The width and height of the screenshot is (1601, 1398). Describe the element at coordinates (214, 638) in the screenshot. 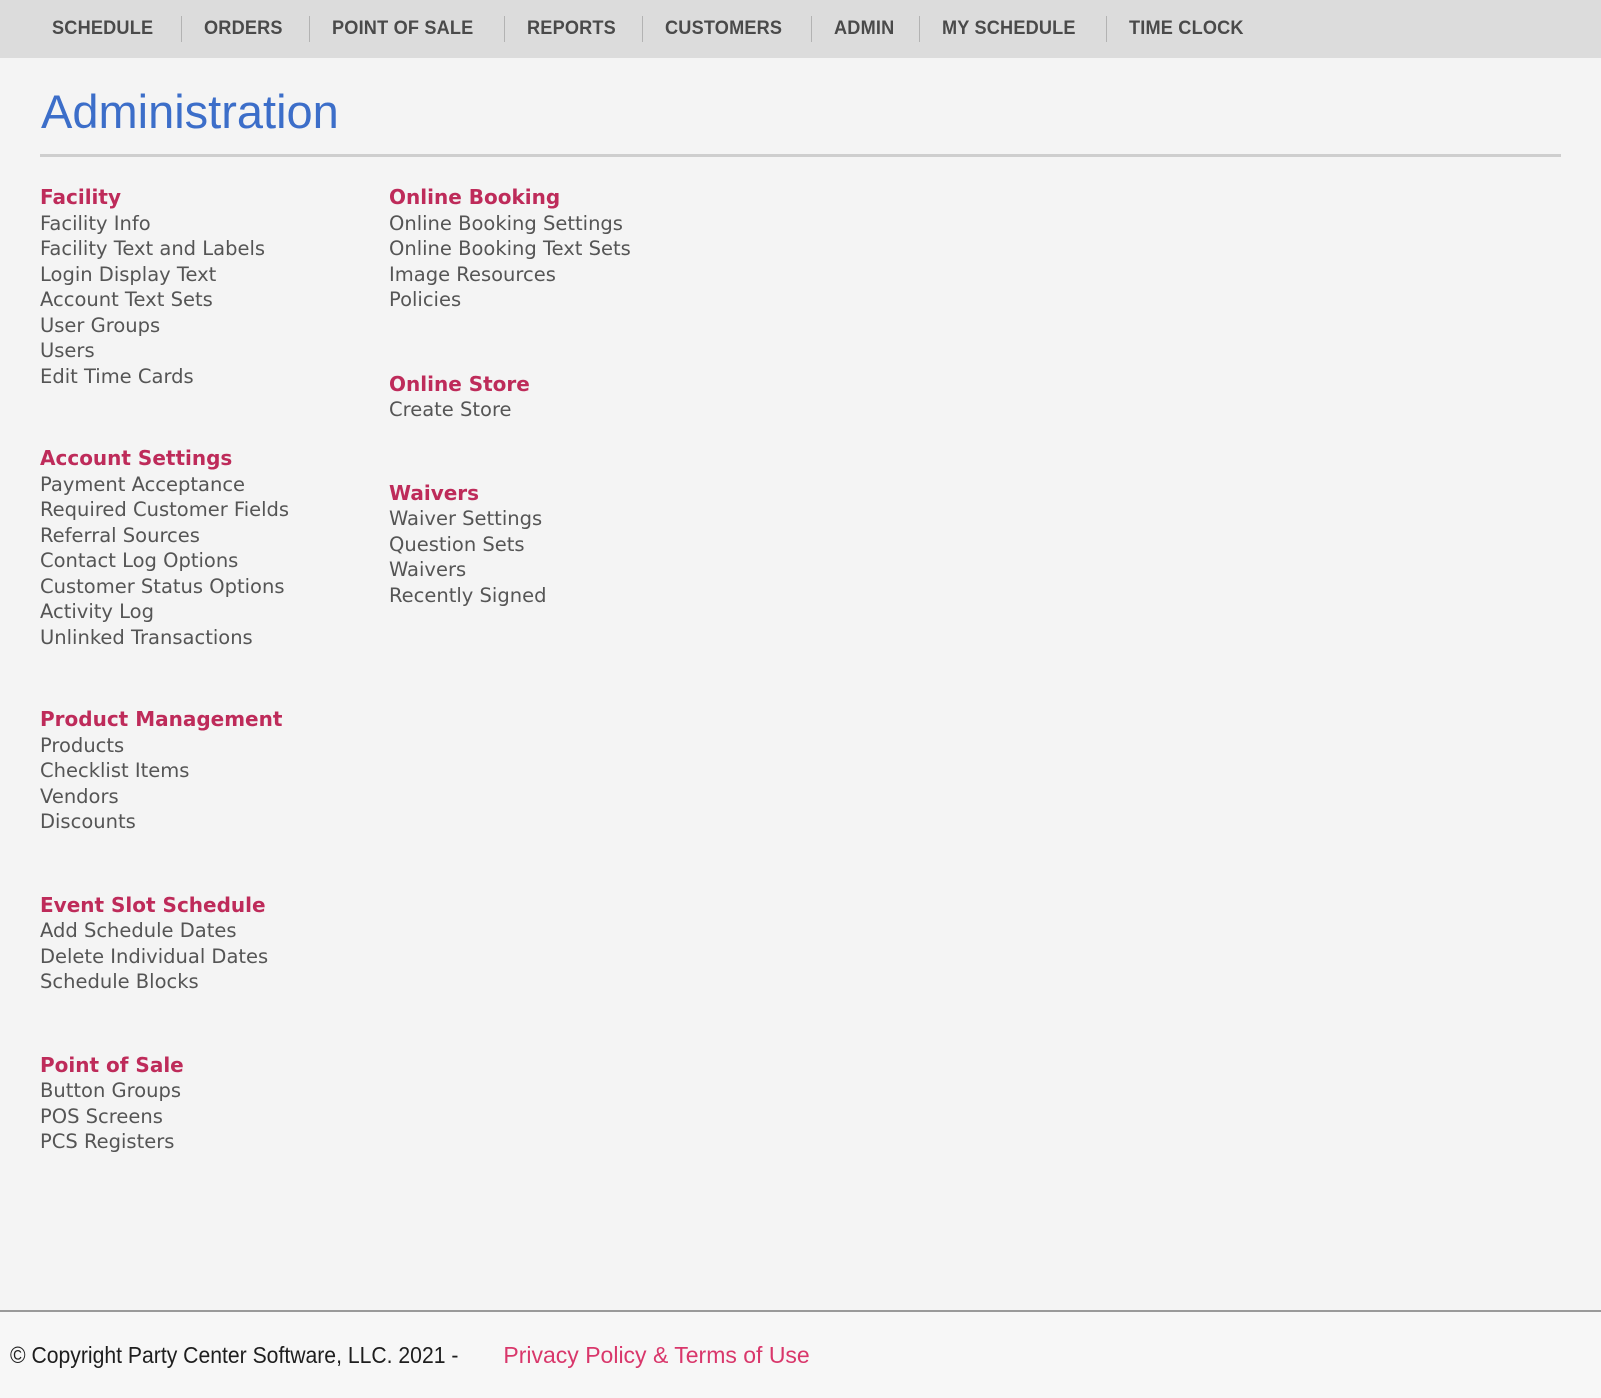

I see `link-unlinked-transactions: Unlinked Transactions` at that location.